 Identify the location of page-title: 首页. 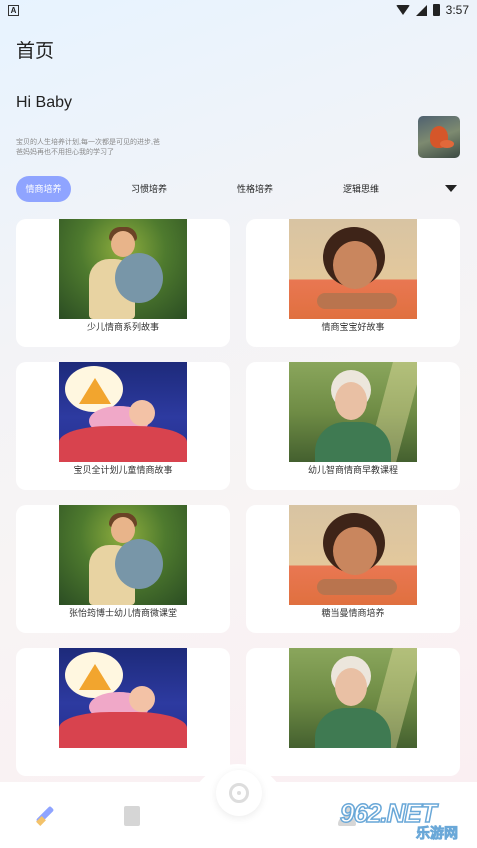
(35, 51).